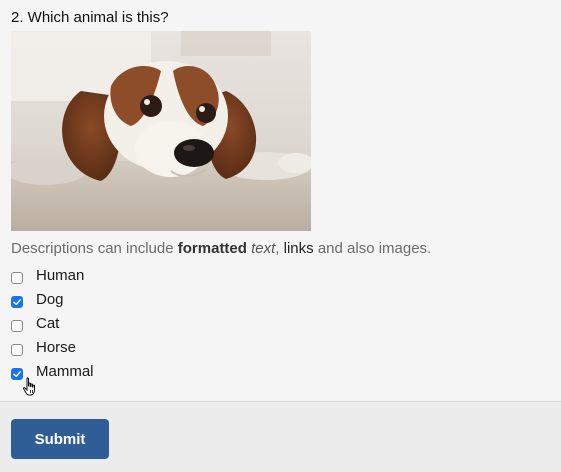 This screenshot has width=561, height=472. What do you see at coordinates (50, 299) in the screenshot?
I see `option-label-dog: Dog` at bounding box center [50, 299].